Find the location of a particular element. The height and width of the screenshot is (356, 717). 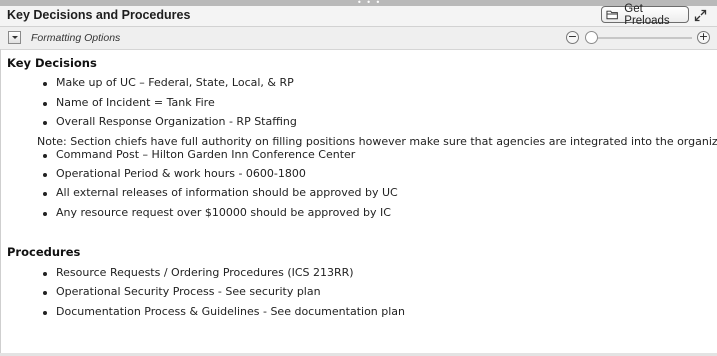

procedures-heading: Procedures is located at coordinates (44, 252).